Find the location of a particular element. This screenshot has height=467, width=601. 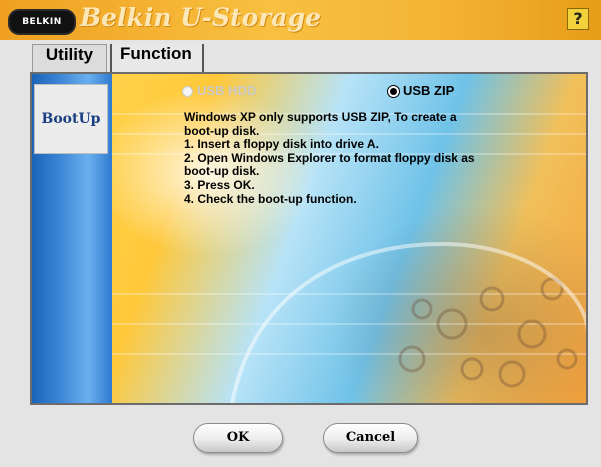

instruction-line: 3. Press OK. is located at coordinates (219, 184).